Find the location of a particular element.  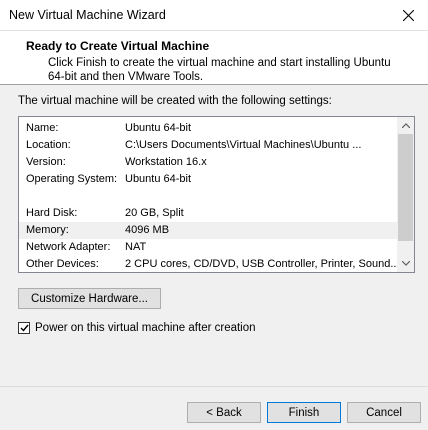

scroll-down-button is located at coordinates (405, 263).